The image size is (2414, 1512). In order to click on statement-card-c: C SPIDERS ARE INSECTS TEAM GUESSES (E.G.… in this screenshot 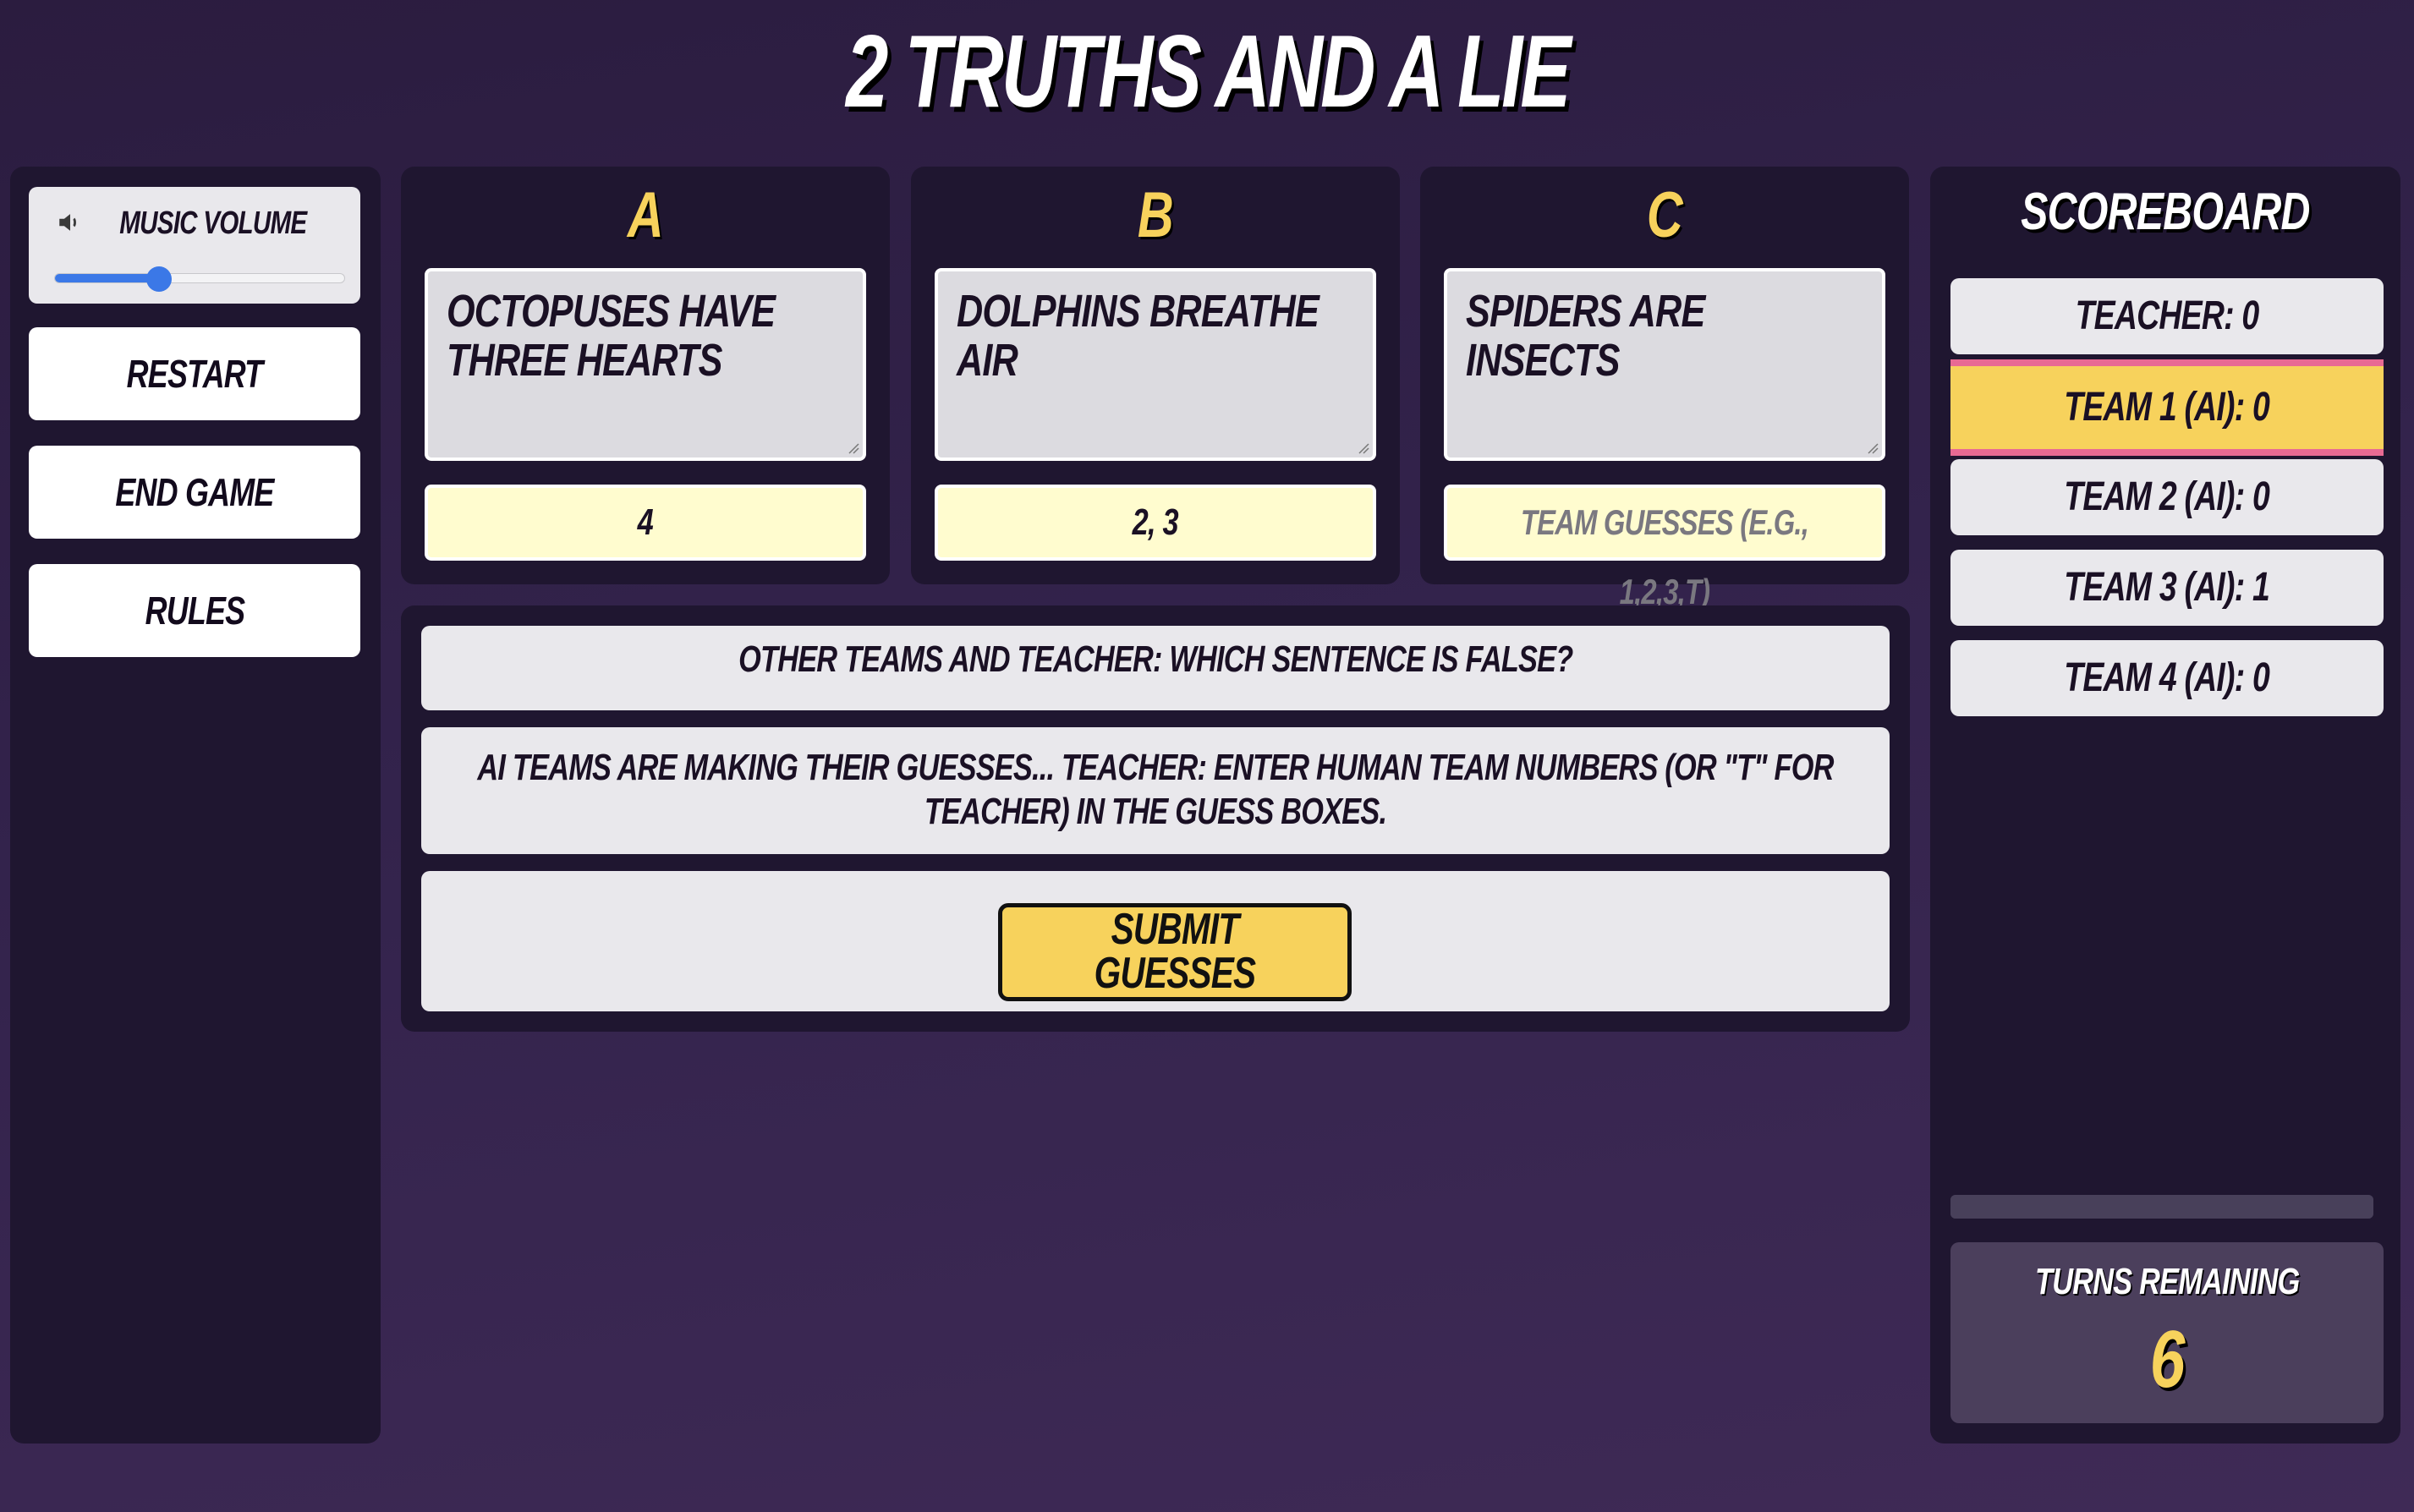, I will do `click(1665, 389)`.